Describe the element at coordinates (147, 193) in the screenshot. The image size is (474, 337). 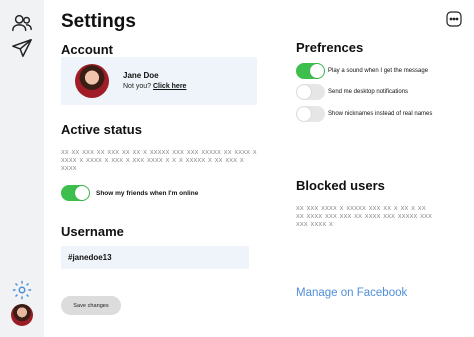
I see `online-status-label: Show my friends when I'm online` at that location.